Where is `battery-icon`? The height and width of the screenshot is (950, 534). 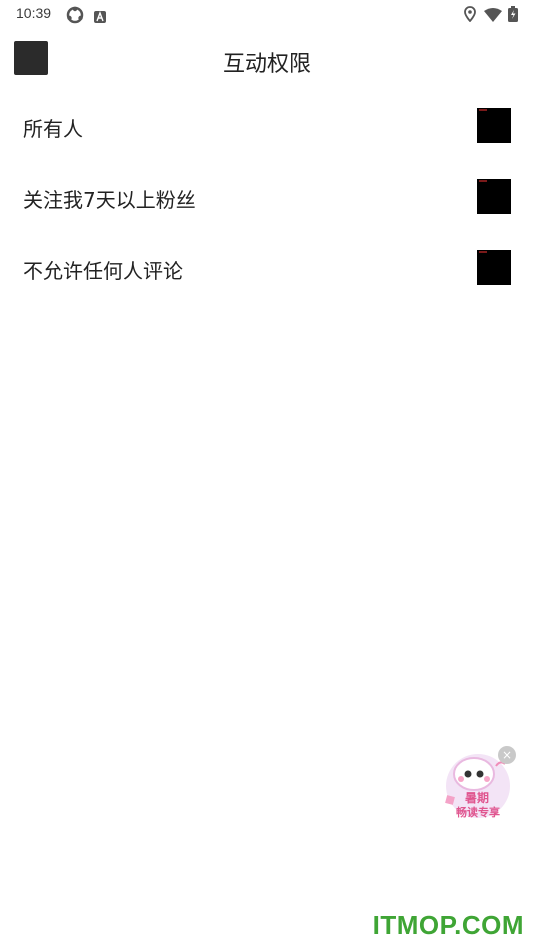
battery-icon is located at coordinates (513, 16).